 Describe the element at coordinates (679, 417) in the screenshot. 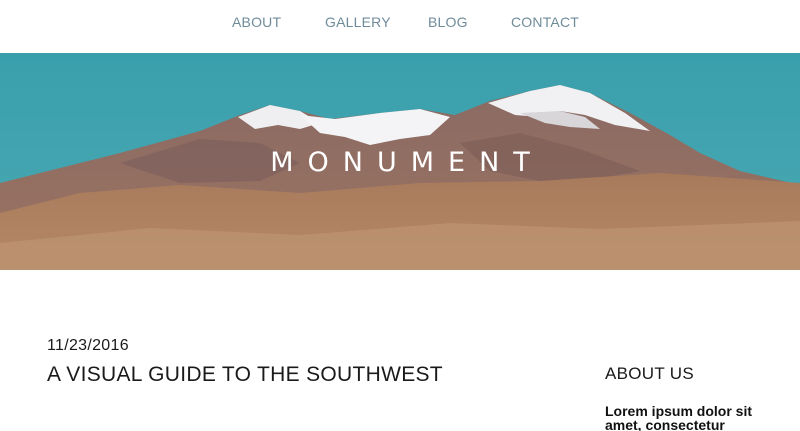

I see `sidebar-text: Lorem ipsum dolor sit amet, consectetur` at that location.